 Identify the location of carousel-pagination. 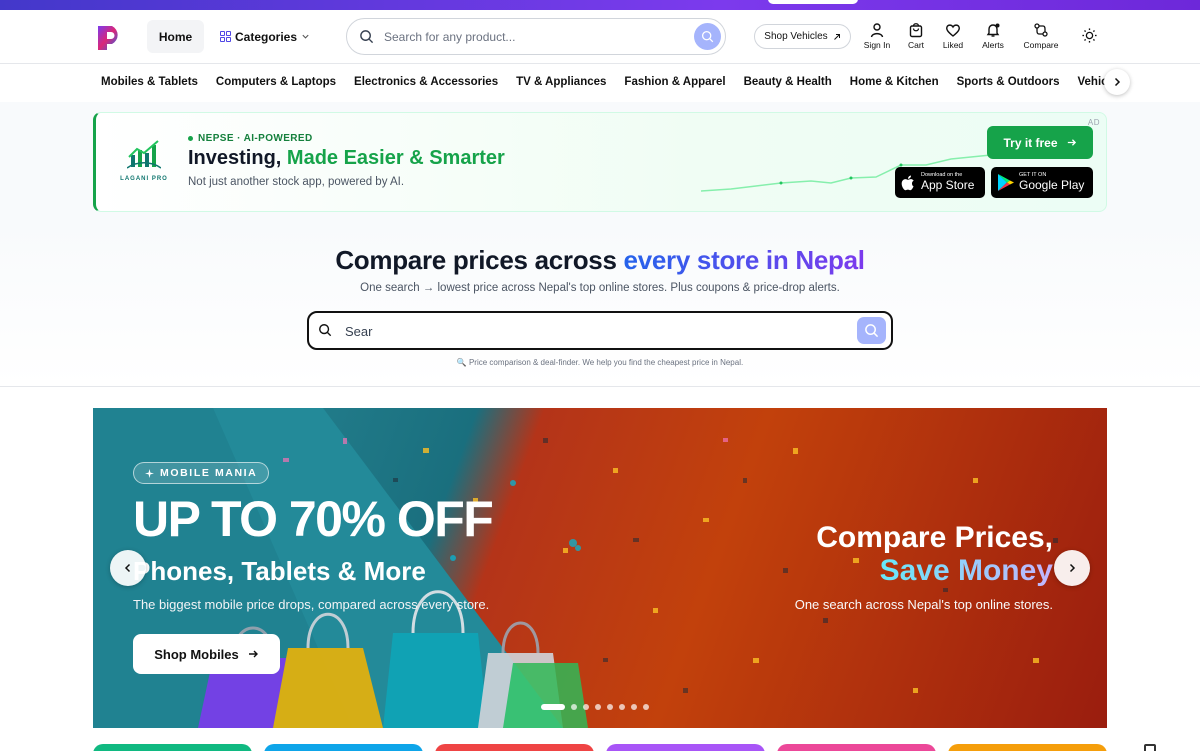
(595, 707).